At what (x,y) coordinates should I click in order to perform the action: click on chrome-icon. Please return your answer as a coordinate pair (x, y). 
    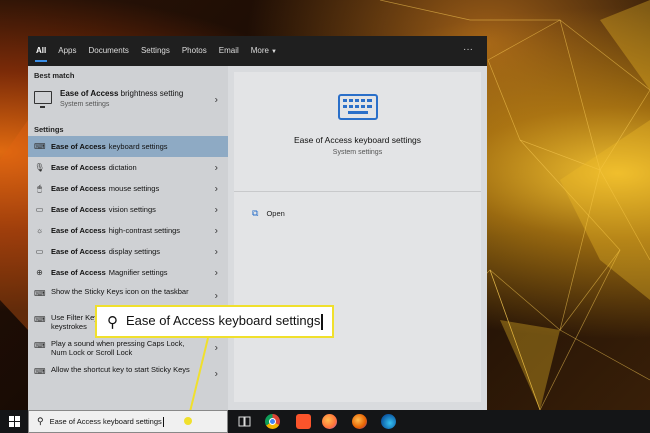
    Looking at the image, I should click on (272, 421).